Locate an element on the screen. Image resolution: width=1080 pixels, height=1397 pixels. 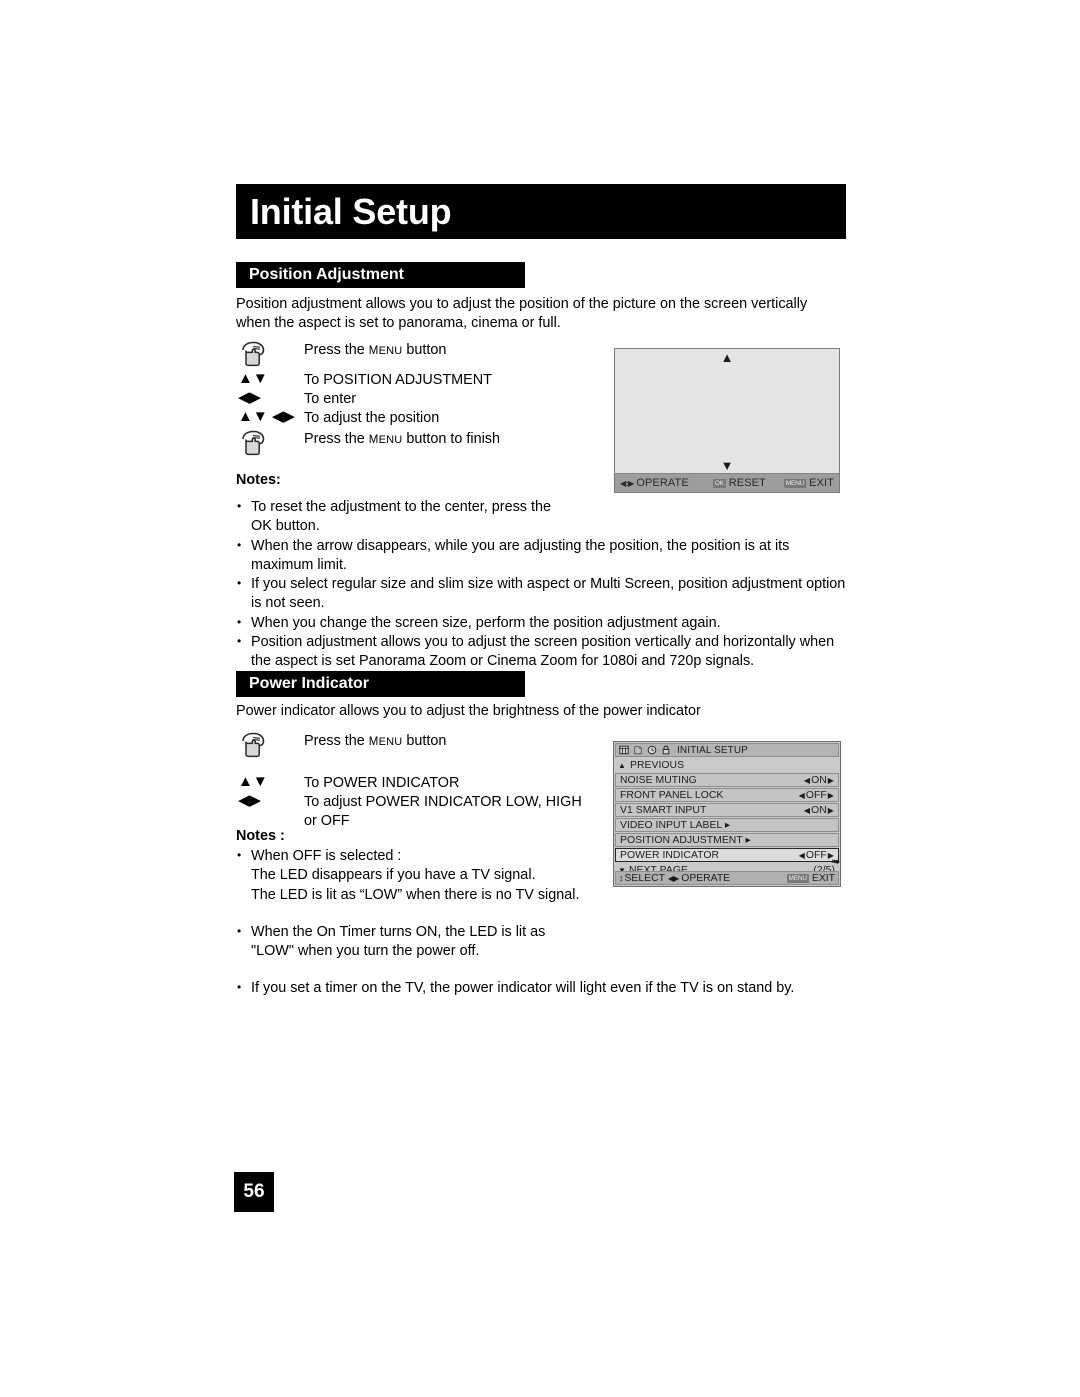
osd-row-noise-muting: NOISE MUTING ◀ ON ▶ is located at coordinates (727, 780).